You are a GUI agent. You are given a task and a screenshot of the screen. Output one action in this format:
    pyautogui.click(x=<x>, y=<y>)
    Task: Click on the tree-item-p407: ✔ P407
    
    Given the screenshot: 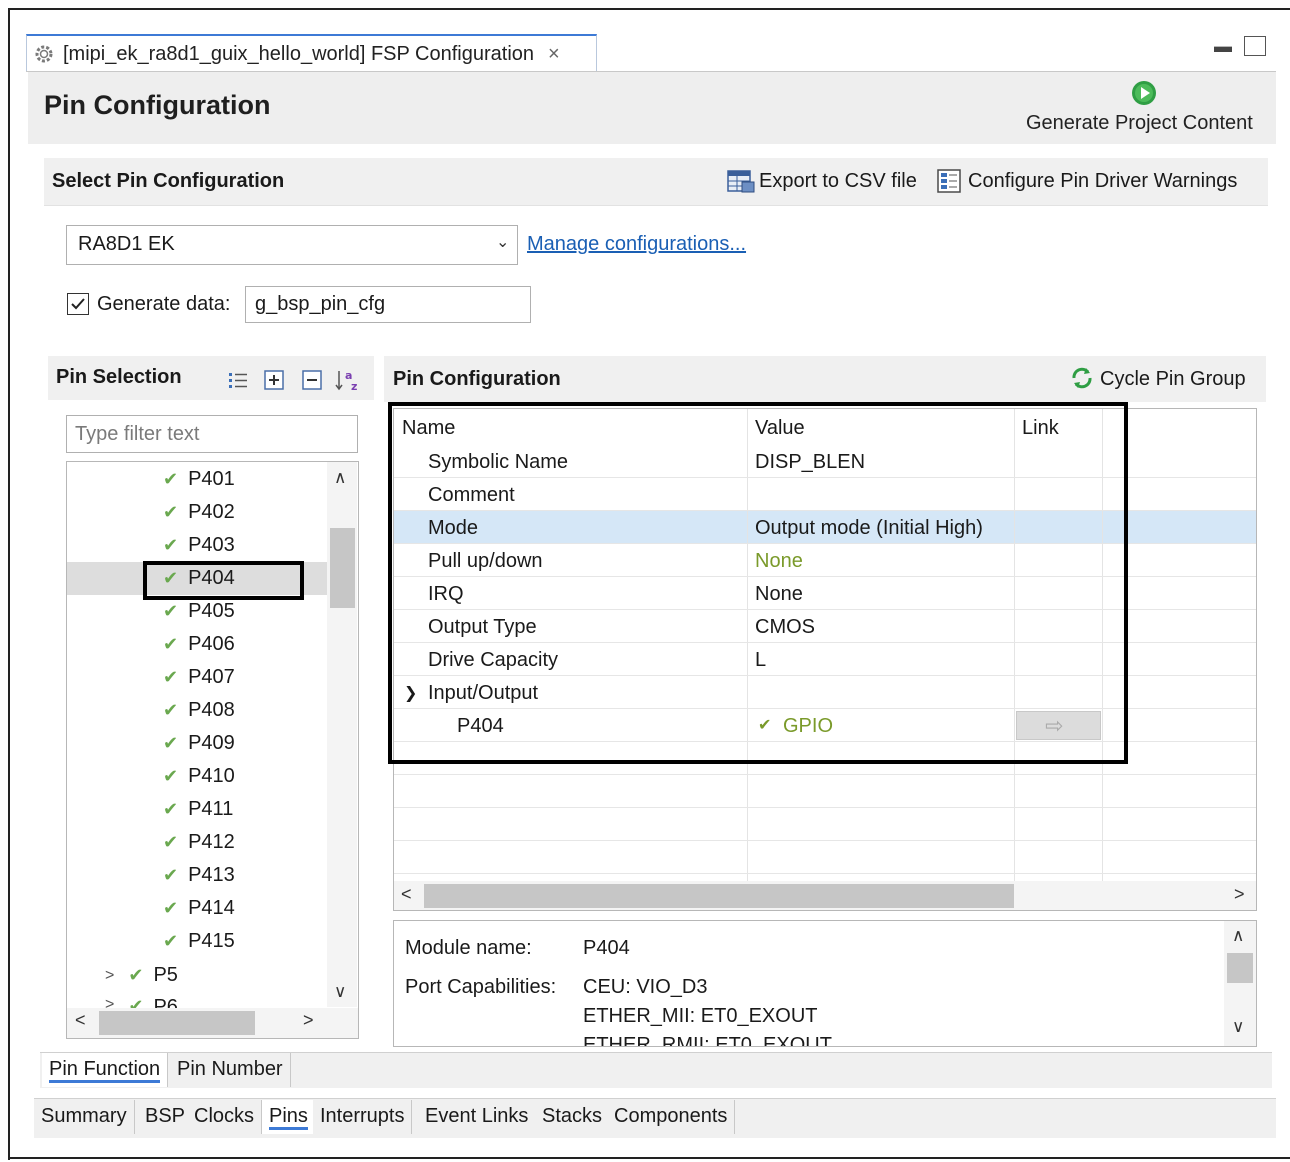 What is the action you would take?
    pyautogui.click(x=199, y=677)
    